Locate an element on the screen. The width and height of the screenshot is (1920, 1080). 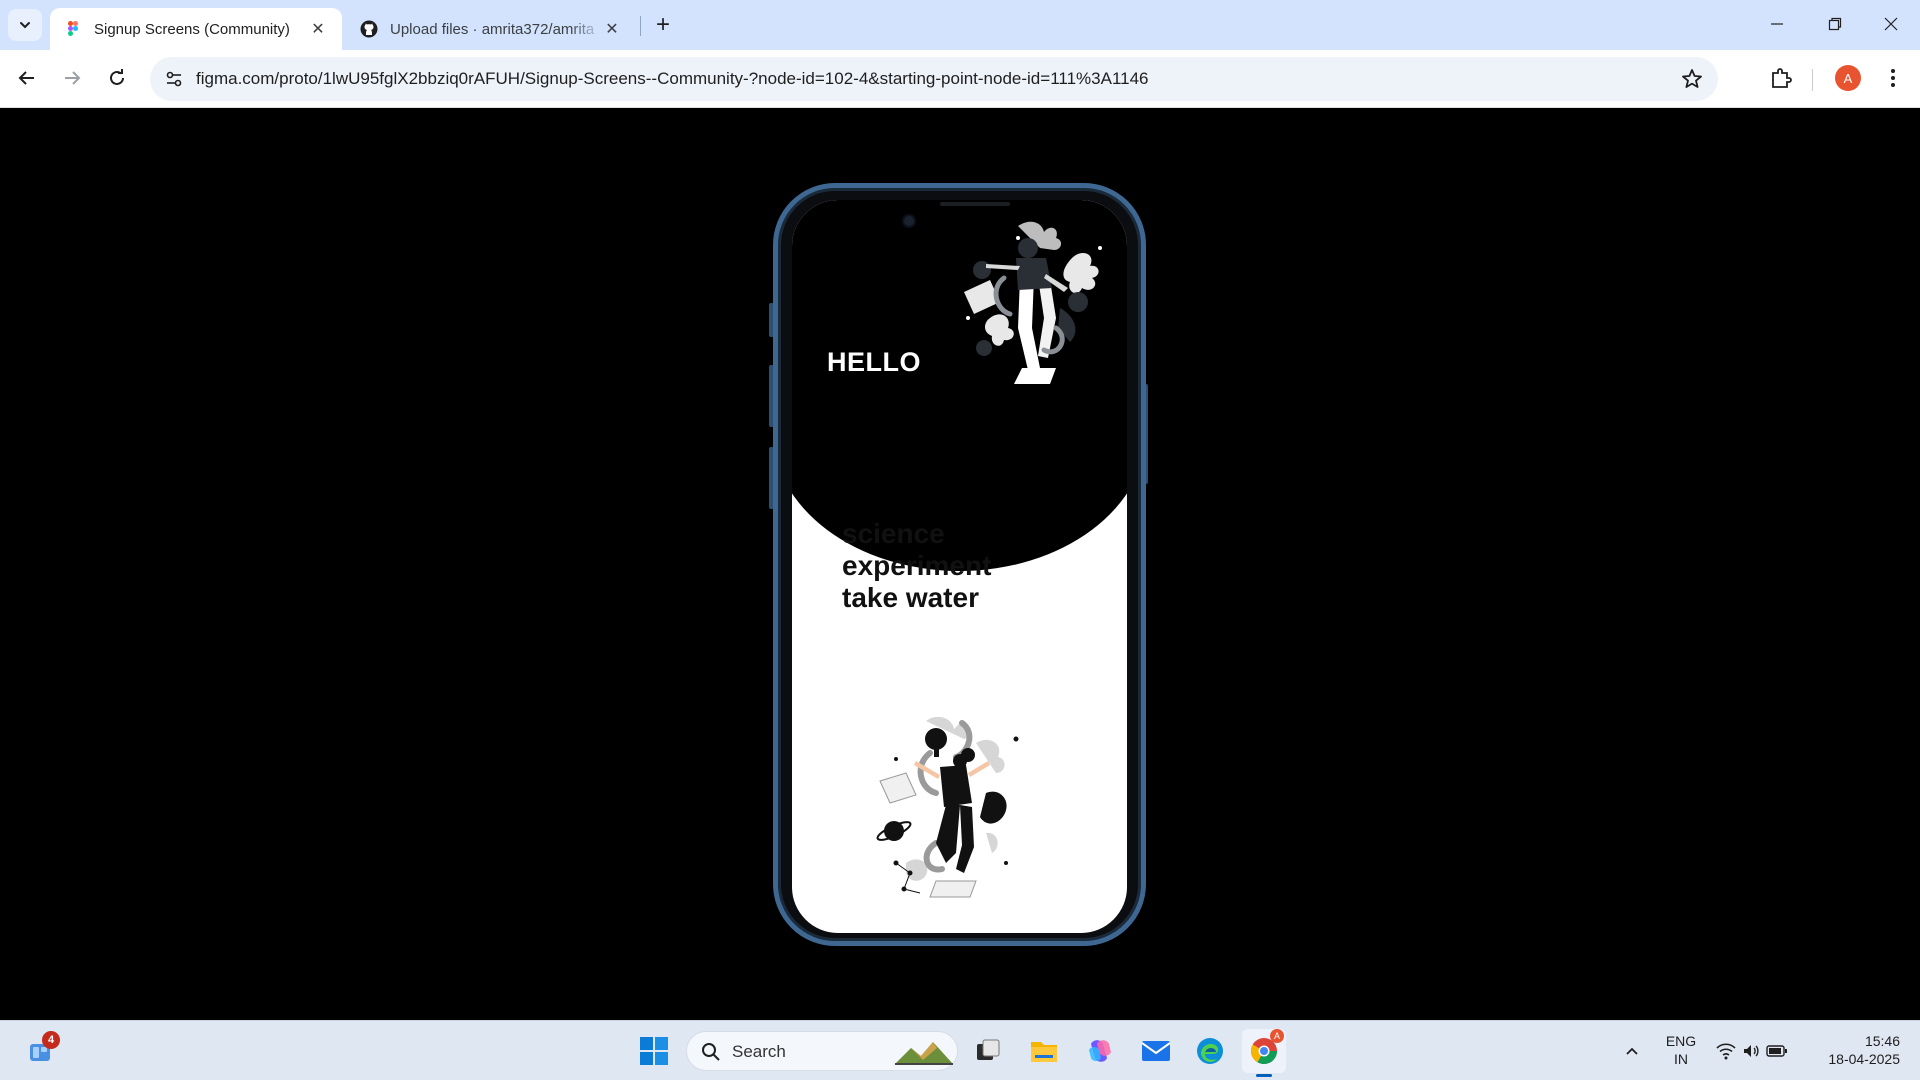
file-explorer-button is located at coordinates (1044, 1051).